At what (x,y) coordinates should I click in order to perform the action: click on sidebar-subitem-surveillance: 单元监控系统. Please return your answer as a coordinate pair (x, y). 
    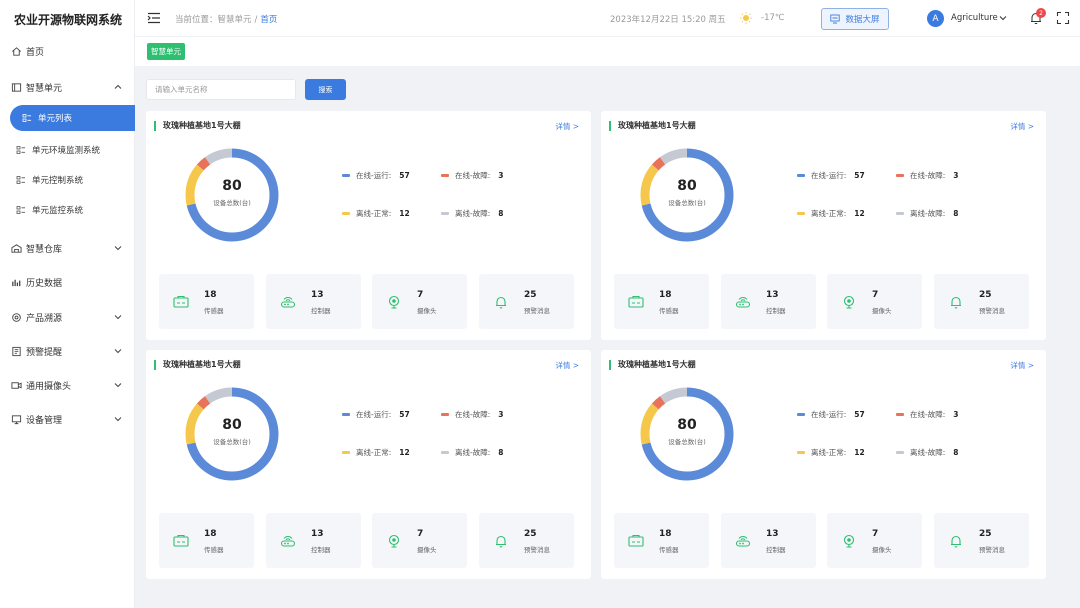
    Looking at the image, I should click on (67, 210).